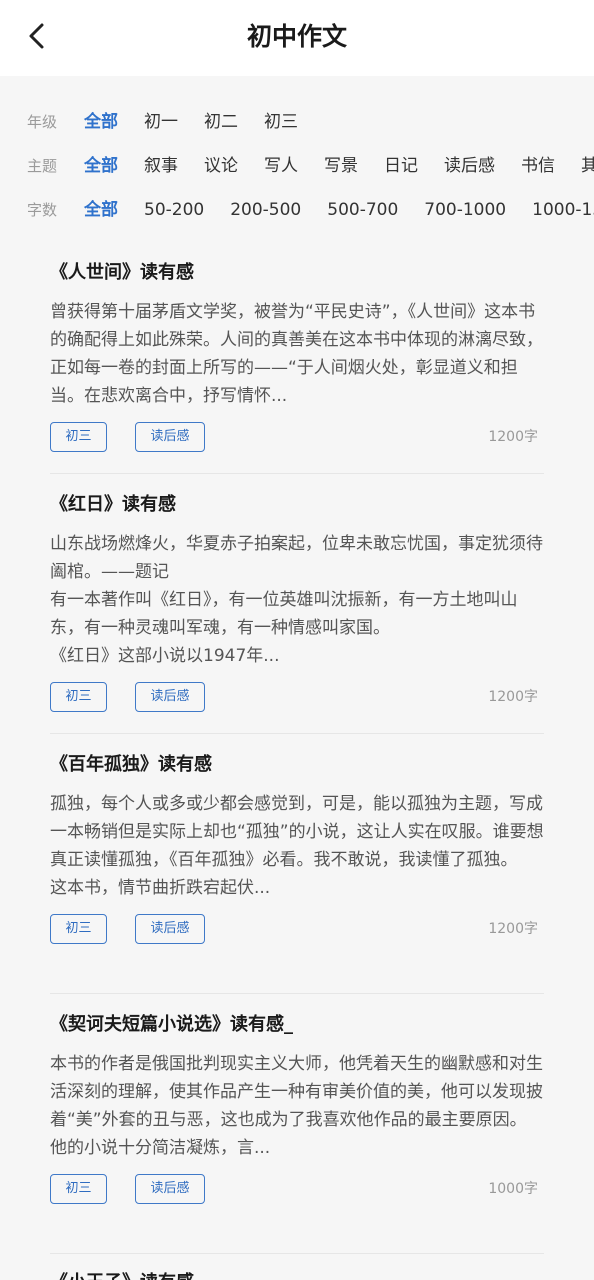 This screenshot has height=1280, width=594. I want to click on article-title: 《契诃夫短篇小说选》读有感_, so click(297, 1025).